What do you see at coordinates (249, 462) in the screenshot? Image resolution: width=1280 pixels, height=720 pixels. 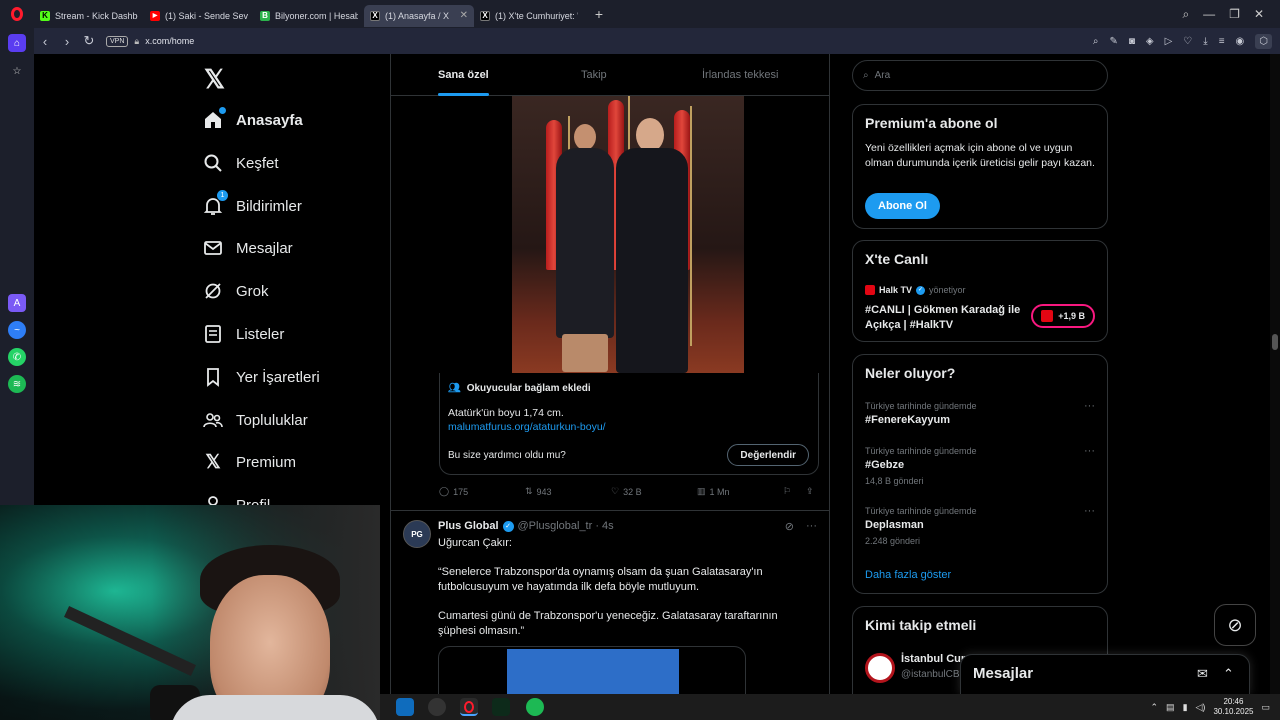 I see `nav-item-premium: 𝕏 Premium` at bounding box center [249, 462].